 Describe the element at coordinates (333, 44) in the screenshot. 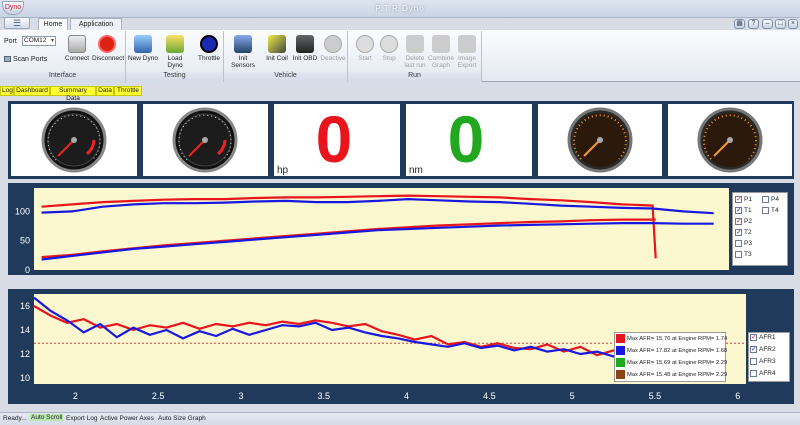

I see `deactive-icon` at that location.